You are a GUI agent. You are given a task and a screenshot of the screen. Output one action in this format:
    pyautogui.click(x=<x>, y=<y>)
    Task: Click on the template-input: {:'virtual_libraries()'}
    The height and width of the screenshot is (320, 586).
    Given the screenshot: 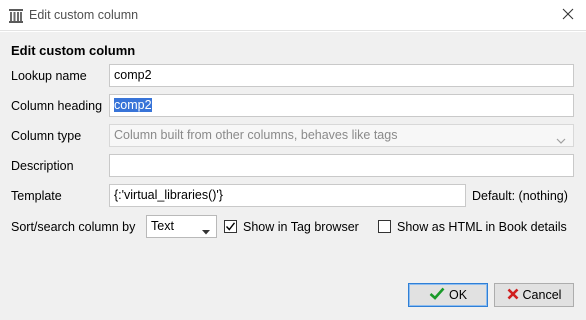 What is the action you would take?
    pyautogui.click(x=287, y=195)
    